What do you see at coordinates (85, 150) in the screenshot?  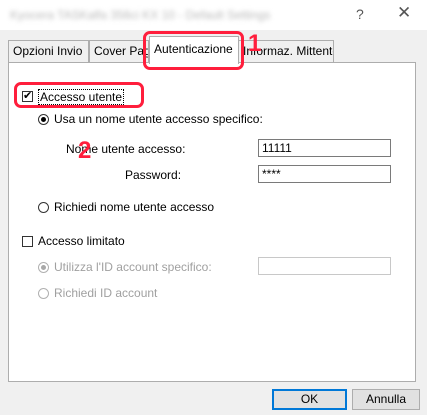 I see `step2-badge: 2` at bounding box center [85, 150].